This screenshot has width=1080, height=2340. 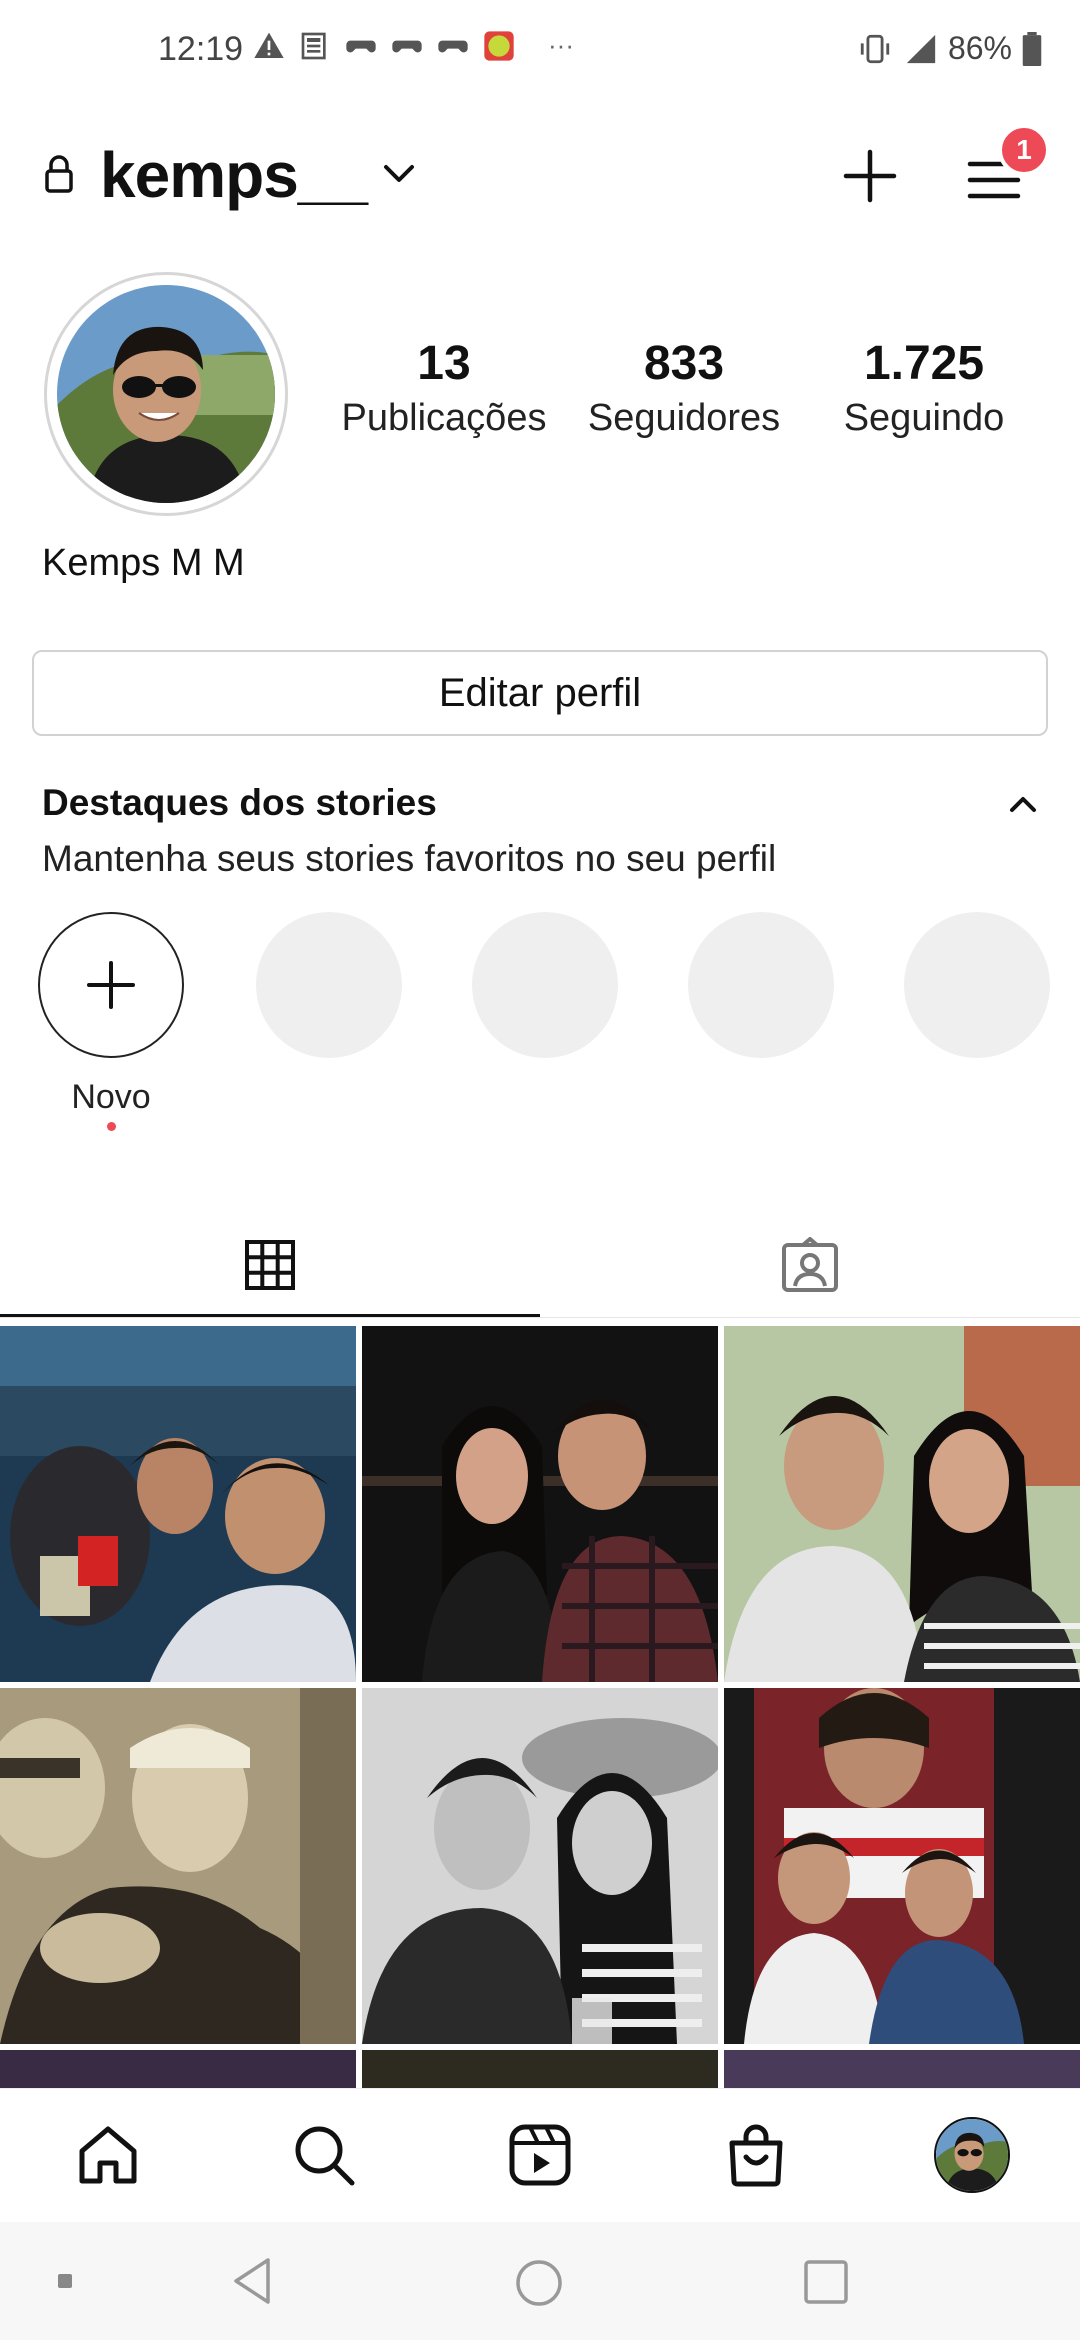 I want to click on new-highlight-button, so click(x=111, y=985).